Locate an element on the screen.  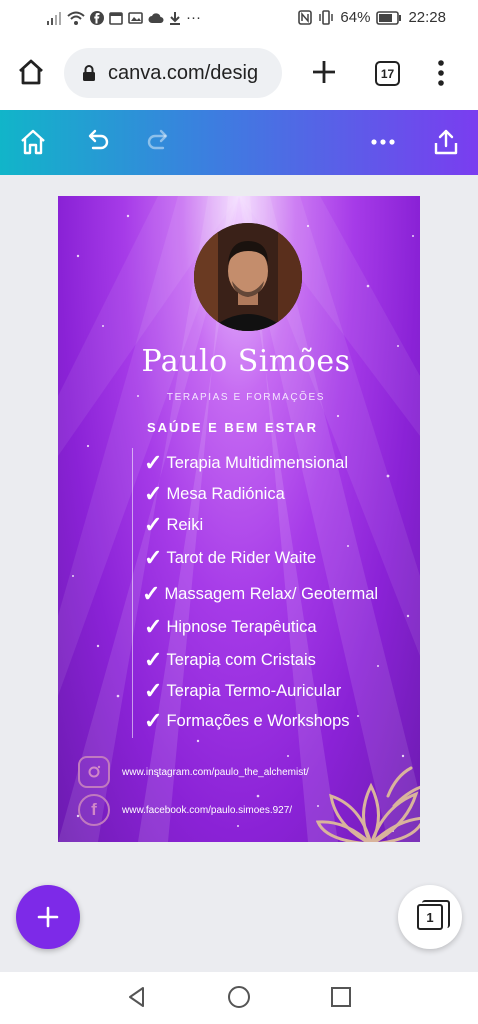
signal-icon is located at coordinates (54, 18).